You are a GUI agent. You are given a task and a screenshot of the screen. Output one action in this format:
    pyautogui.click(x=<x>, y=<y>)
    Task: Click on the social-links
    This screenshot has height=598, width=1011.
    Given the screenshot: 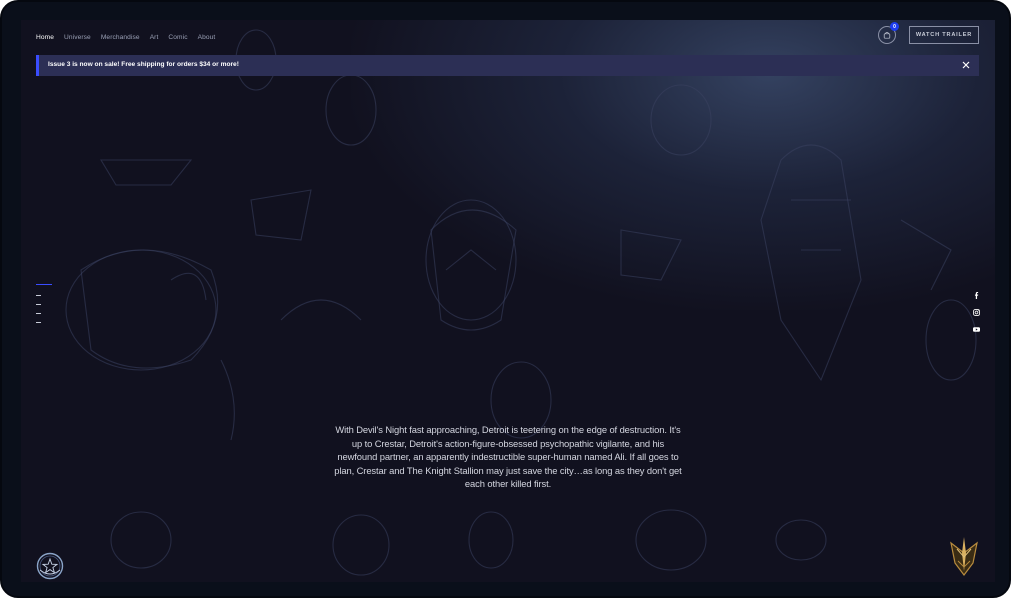 What is the action you would take?
    pyautogui.click(x=976, y=311)
    